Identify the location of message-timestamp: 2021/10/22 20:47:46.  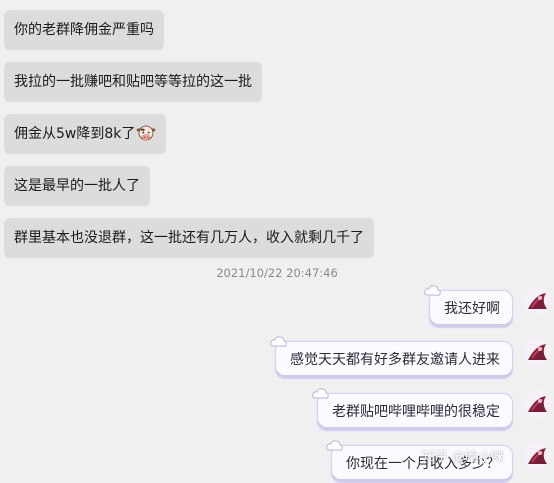
(277, 273).